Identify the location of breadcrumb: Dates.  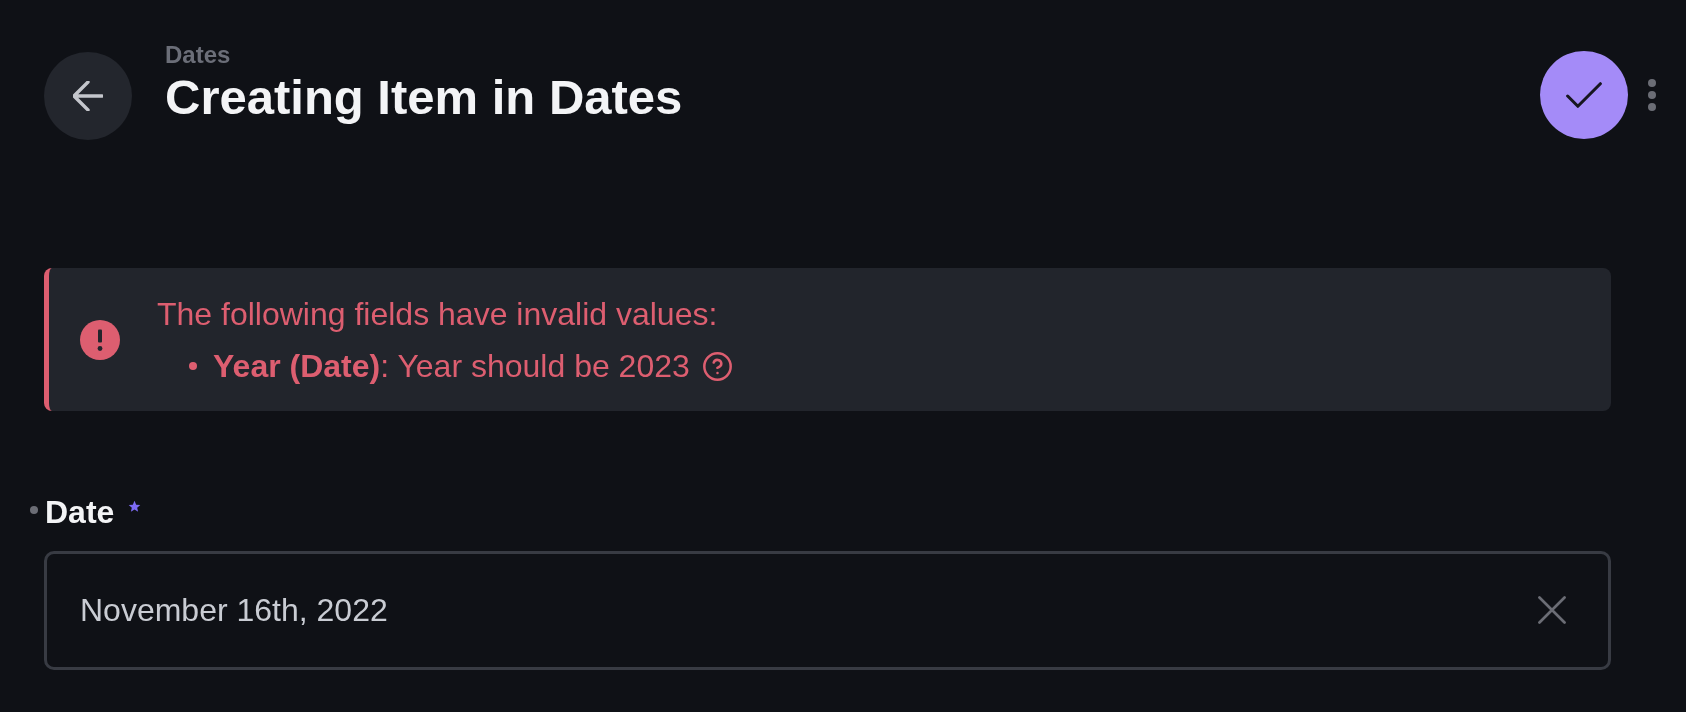
(424, 55).